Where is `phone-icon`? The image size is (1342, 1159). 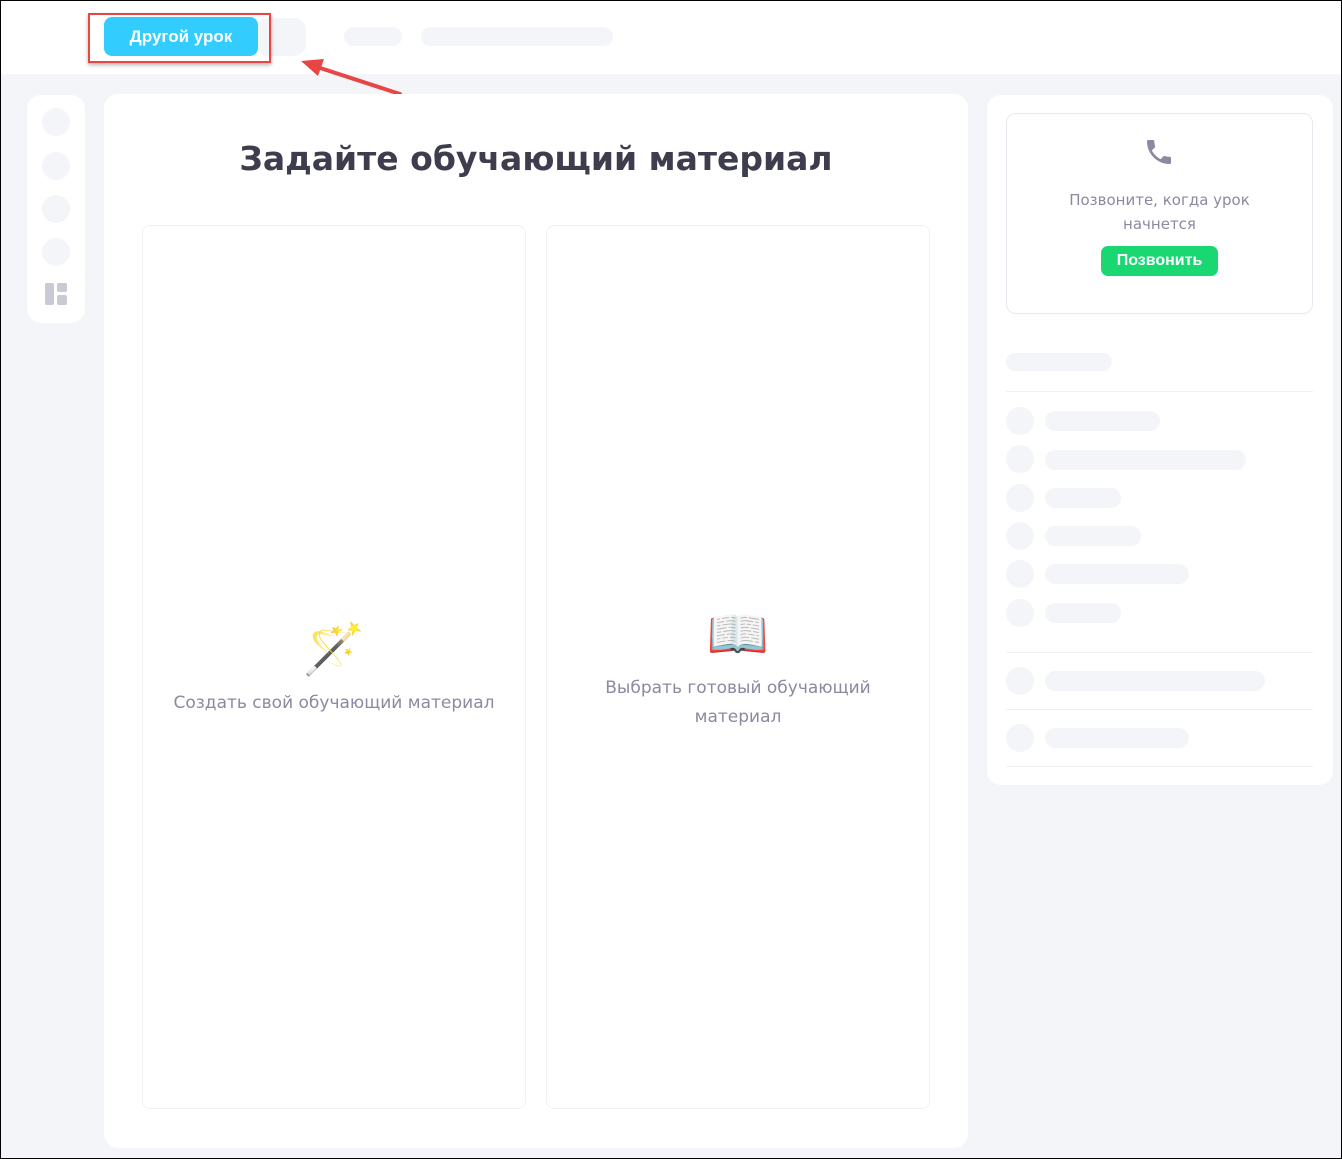 phone-icon is located at coordinates (1159, 152).